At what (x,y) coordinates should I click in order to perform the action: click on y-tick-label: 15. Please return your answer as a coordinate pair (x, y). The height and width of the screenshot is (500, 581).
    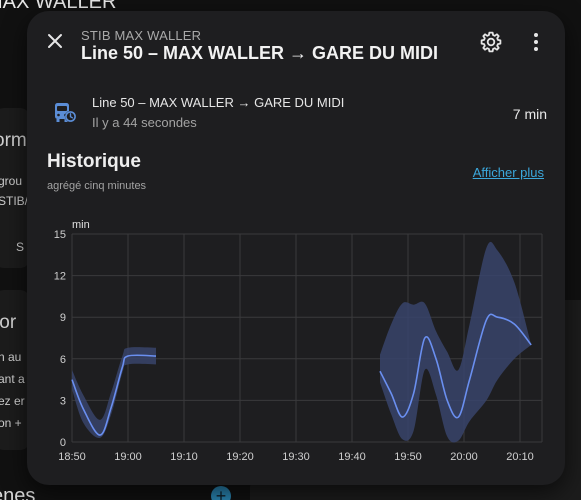
    Looking at the image, I should click on (60, 235).